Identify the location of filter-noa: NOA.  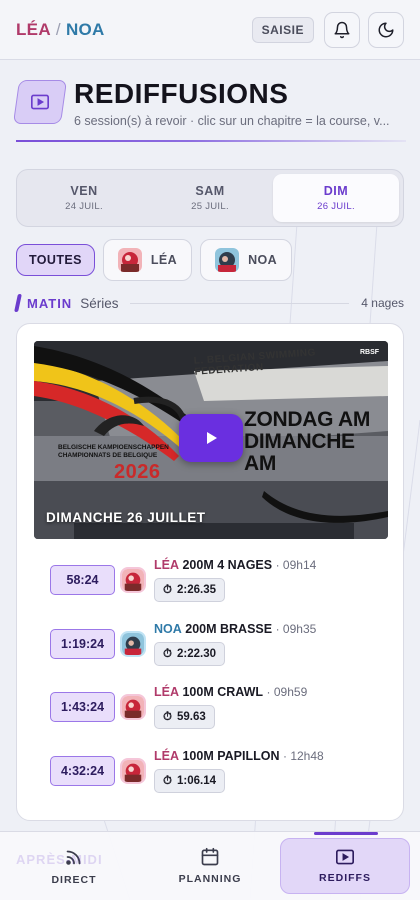
(246, 260).